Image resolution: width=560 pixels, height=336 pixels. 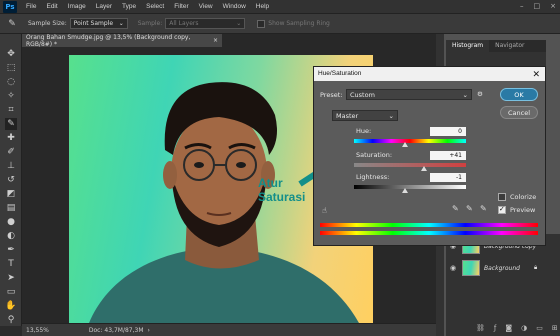 I want to click on history-brush-tool-icon: ↺, so click(x=11, y=180).